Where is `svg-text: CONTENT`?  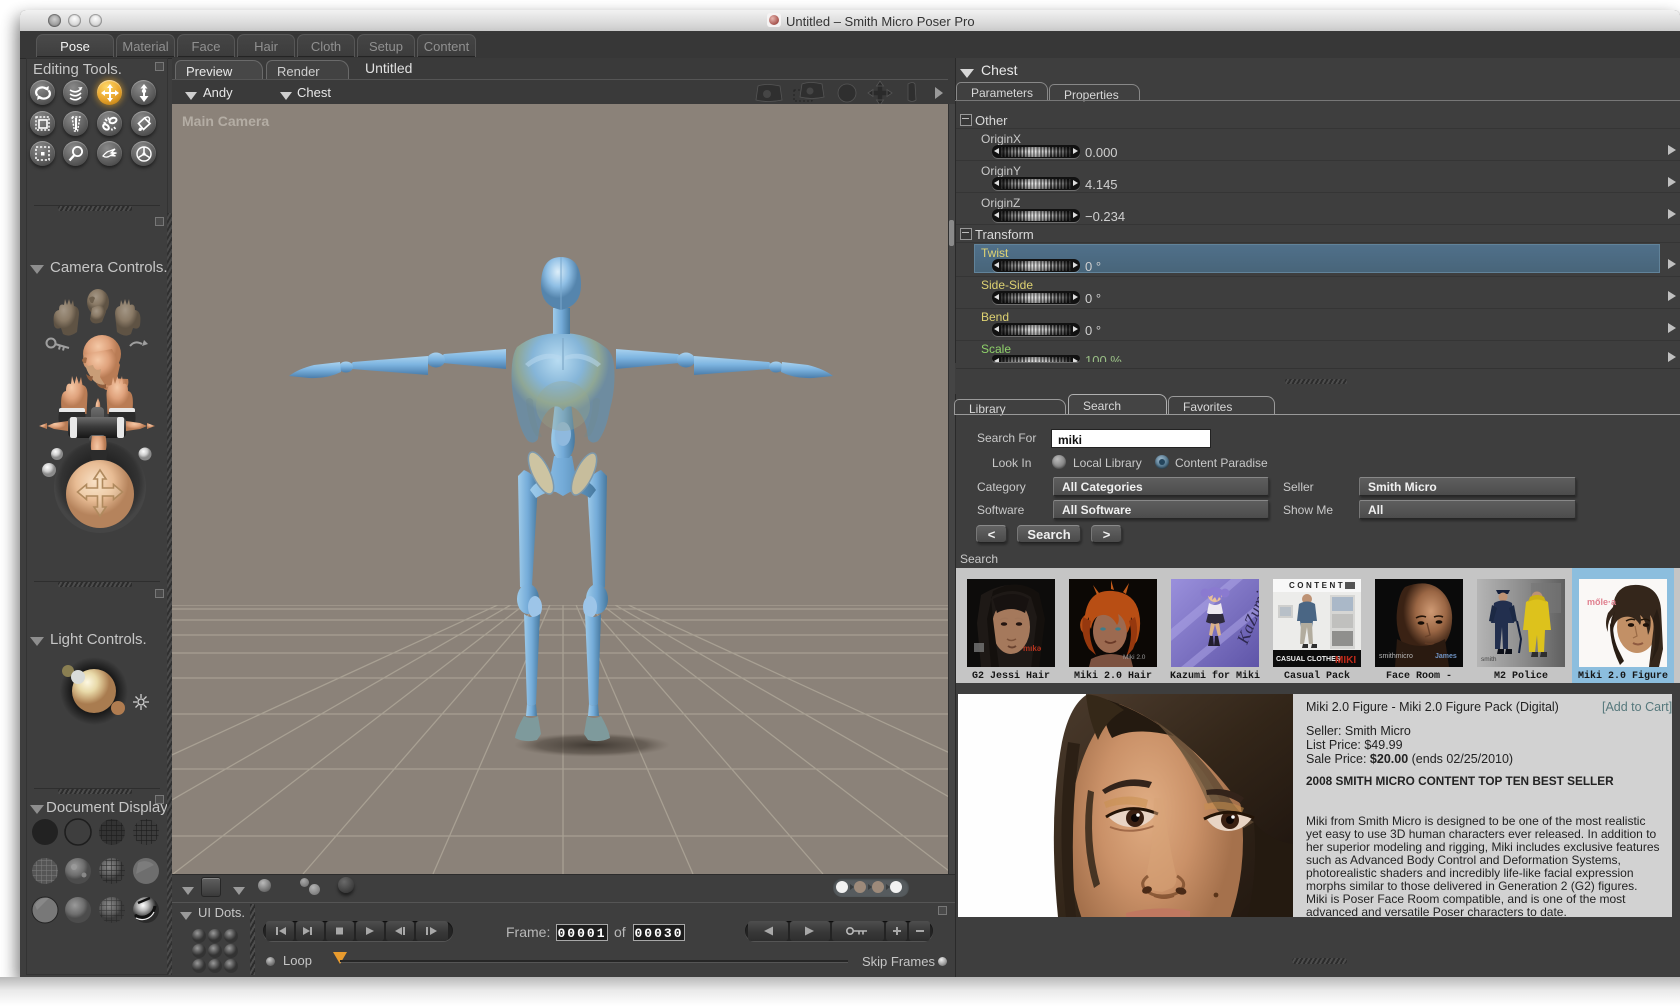
svg-text: CONTENT is located at coordinates (1317, 585).